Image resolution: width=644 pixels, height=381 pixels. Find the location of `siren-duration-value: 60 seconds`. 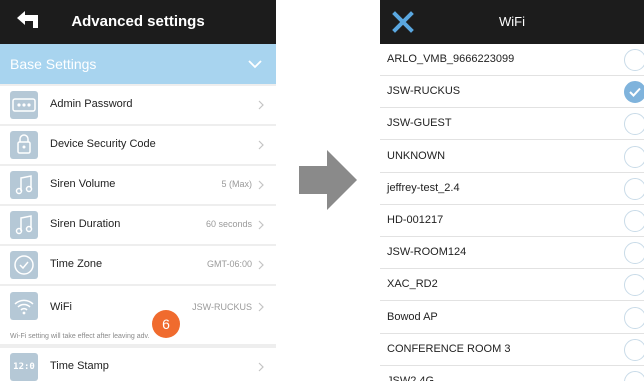

siren-duration-value: 60 seconds is located at coordinates (228, 224).